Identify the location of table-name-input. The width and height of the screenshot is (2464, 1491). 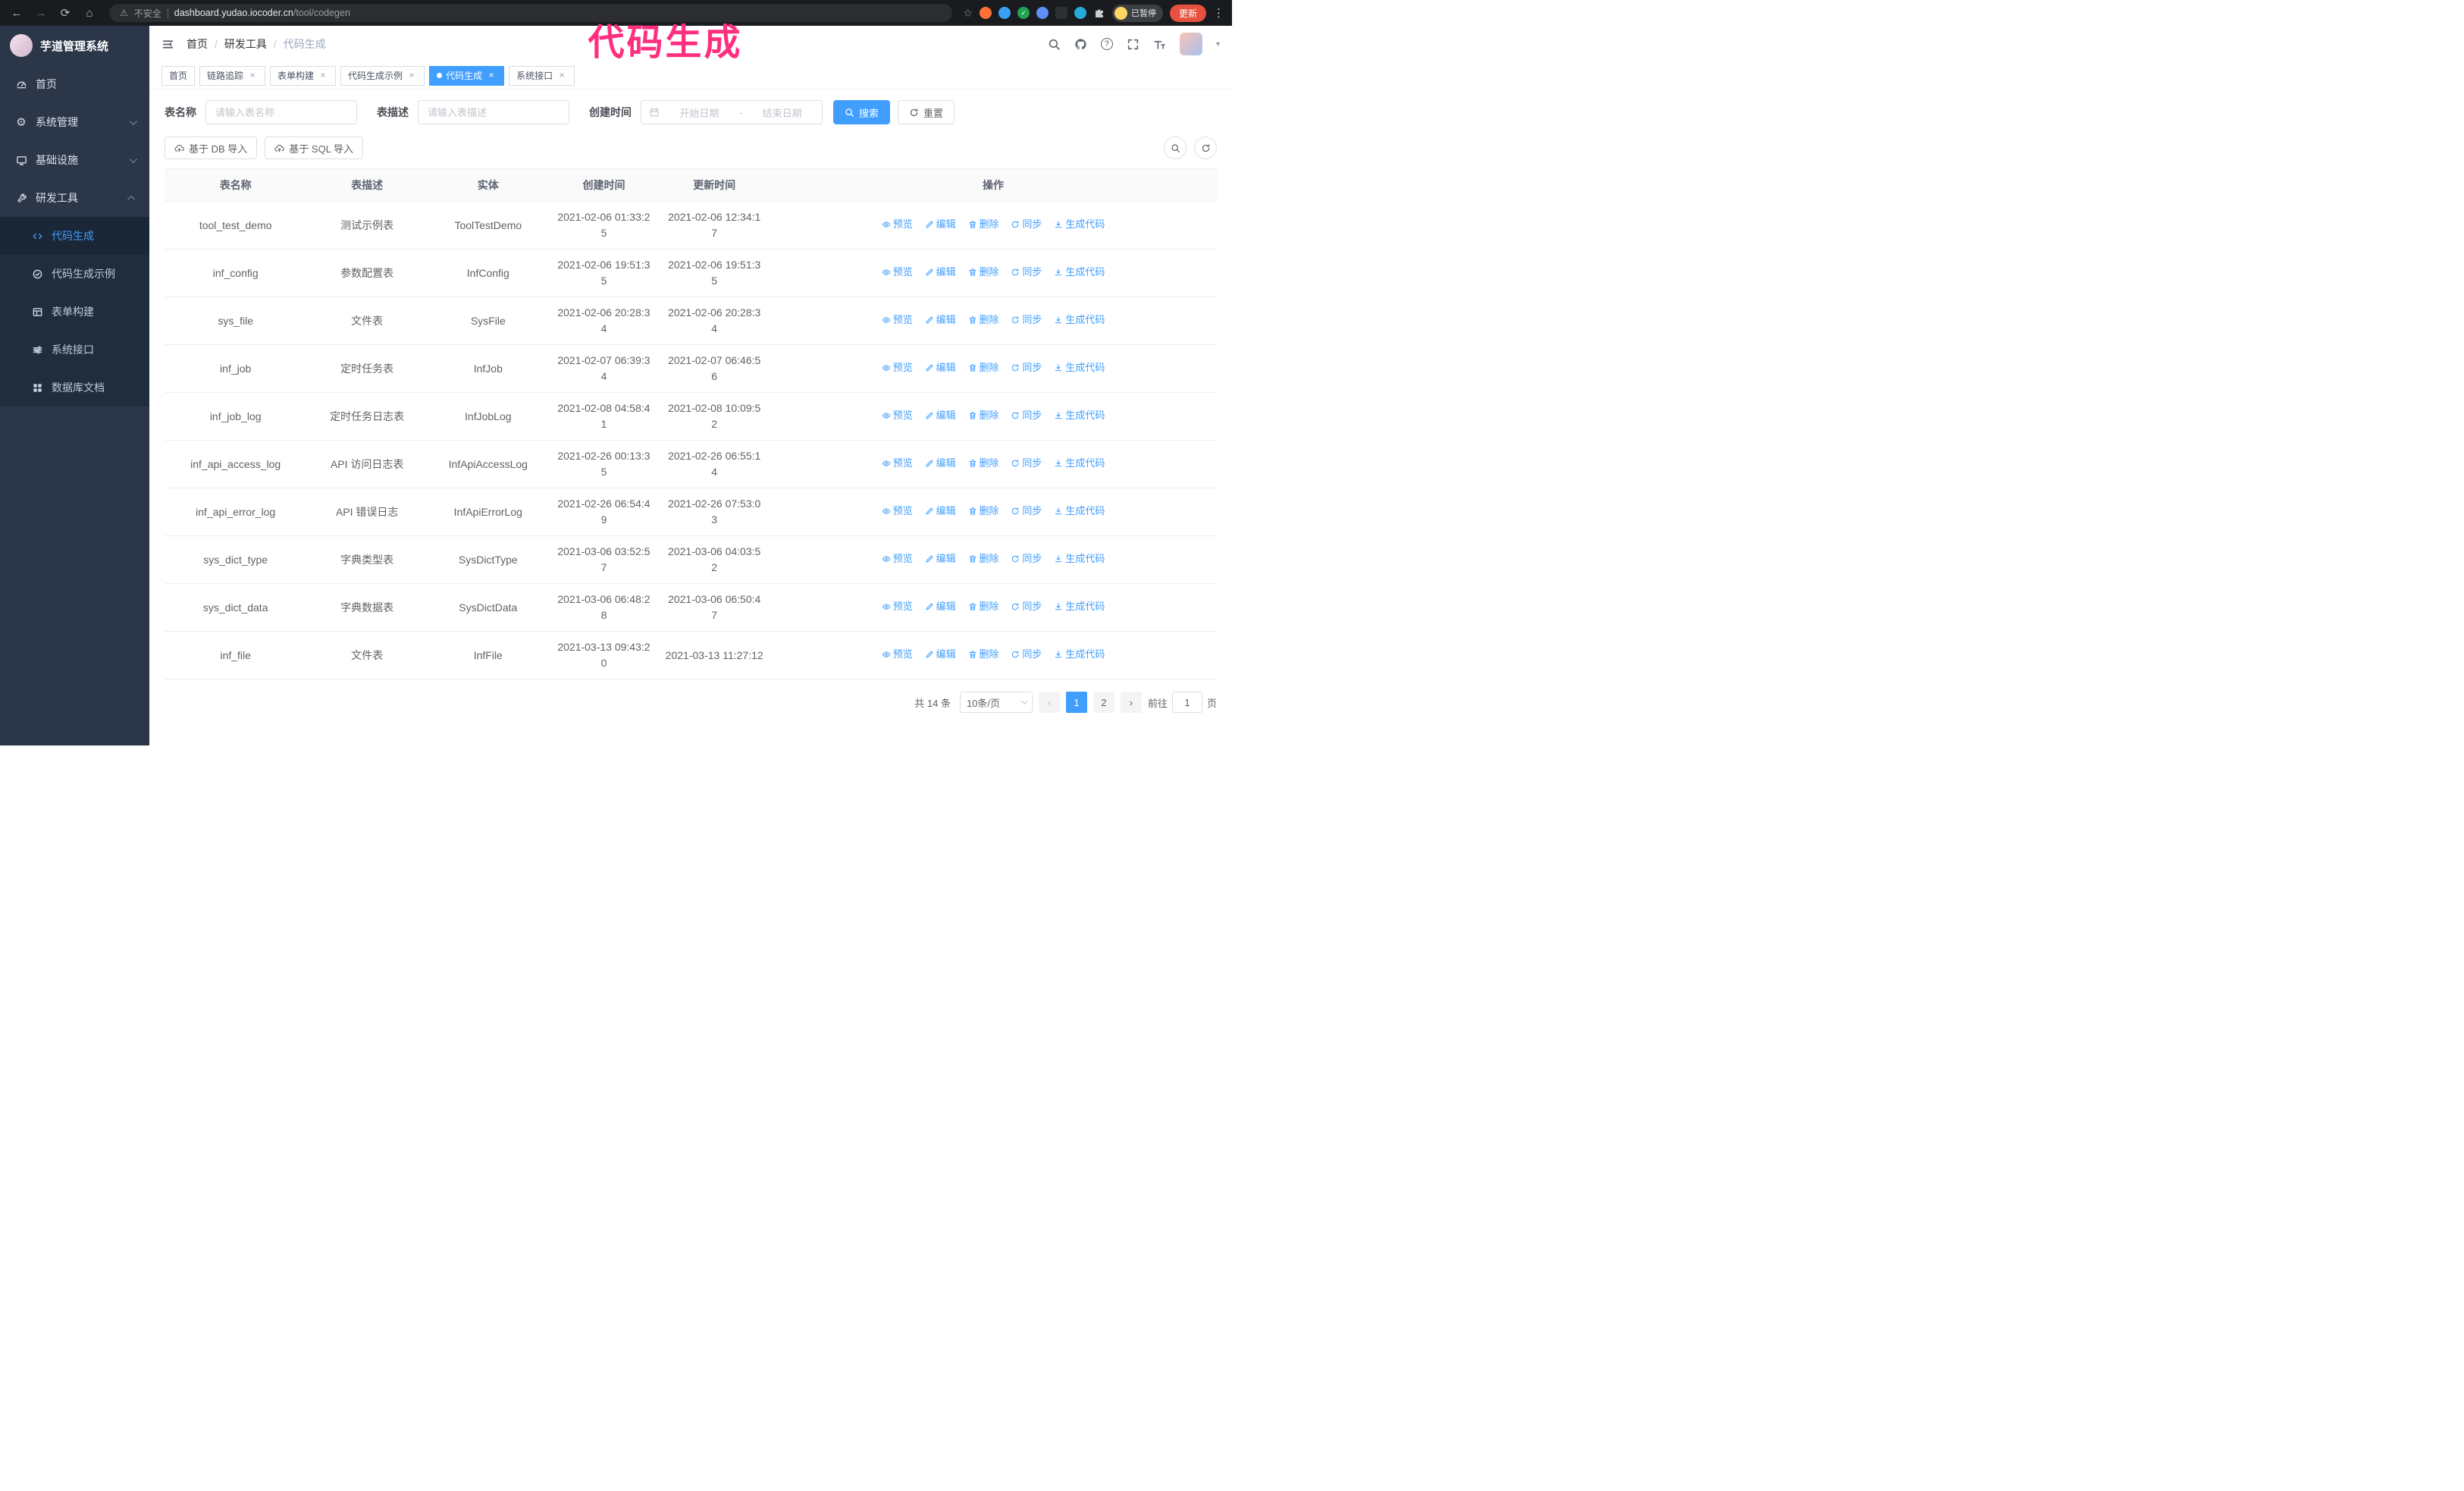
(281, 112).